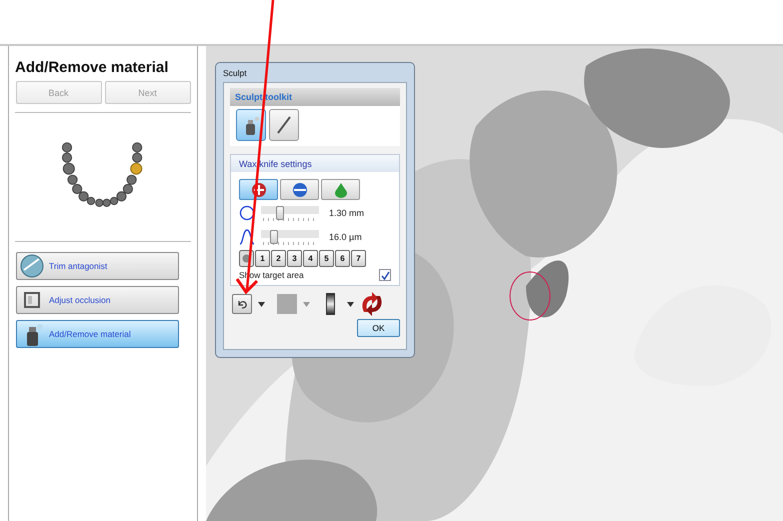 This screenshot has width=783, height=521. What do you see at coordinates (97, 334) in the screenshot?
I see `workflow-step-button: Add/Remove material` at bounding box center [97, 334].